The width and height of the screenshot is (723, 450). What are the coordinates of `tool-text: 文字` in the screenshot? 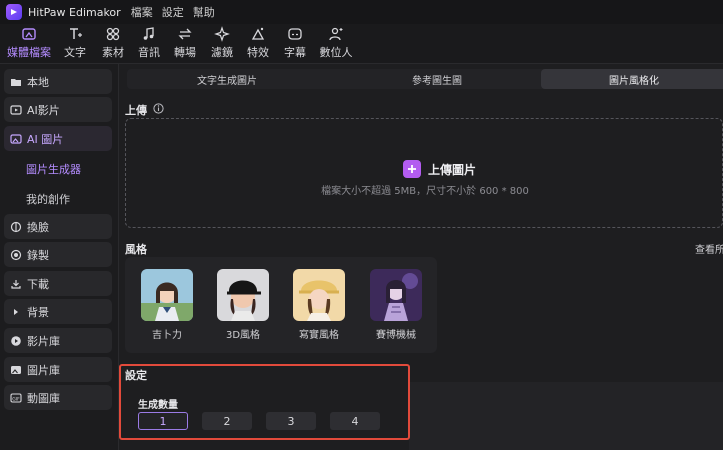 It's located at (75, 44).